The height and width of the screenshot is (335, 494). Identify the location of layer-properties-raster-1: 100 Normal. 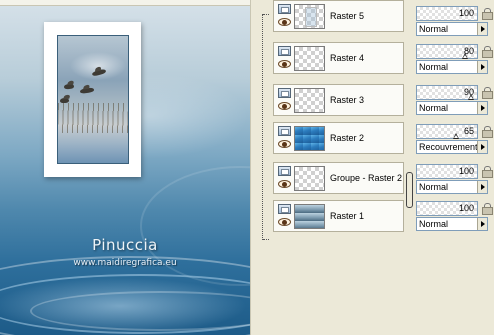
(454, 216).